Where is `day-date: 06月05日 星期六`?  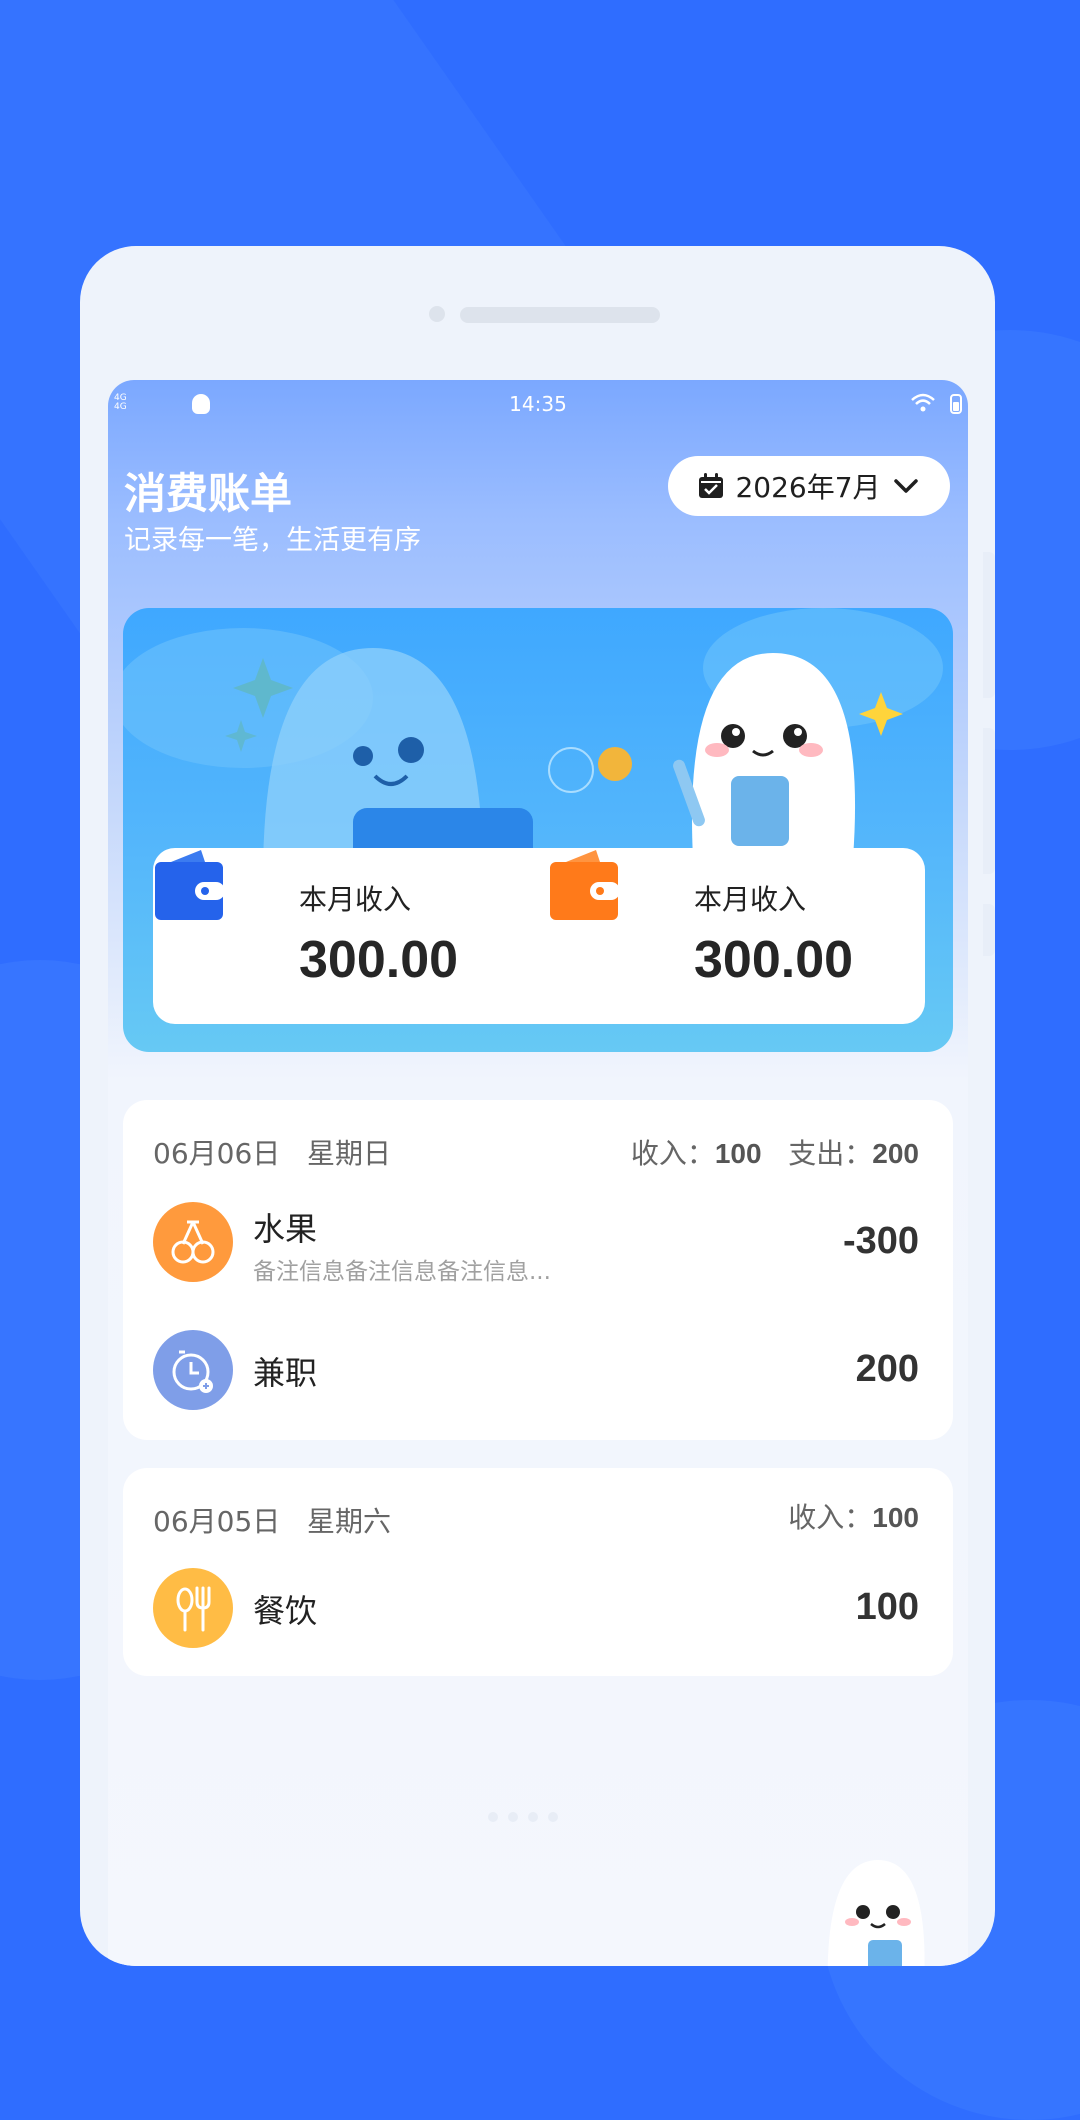
day-date: 06月05日 星期六 is located at coordinates (272, 1520).